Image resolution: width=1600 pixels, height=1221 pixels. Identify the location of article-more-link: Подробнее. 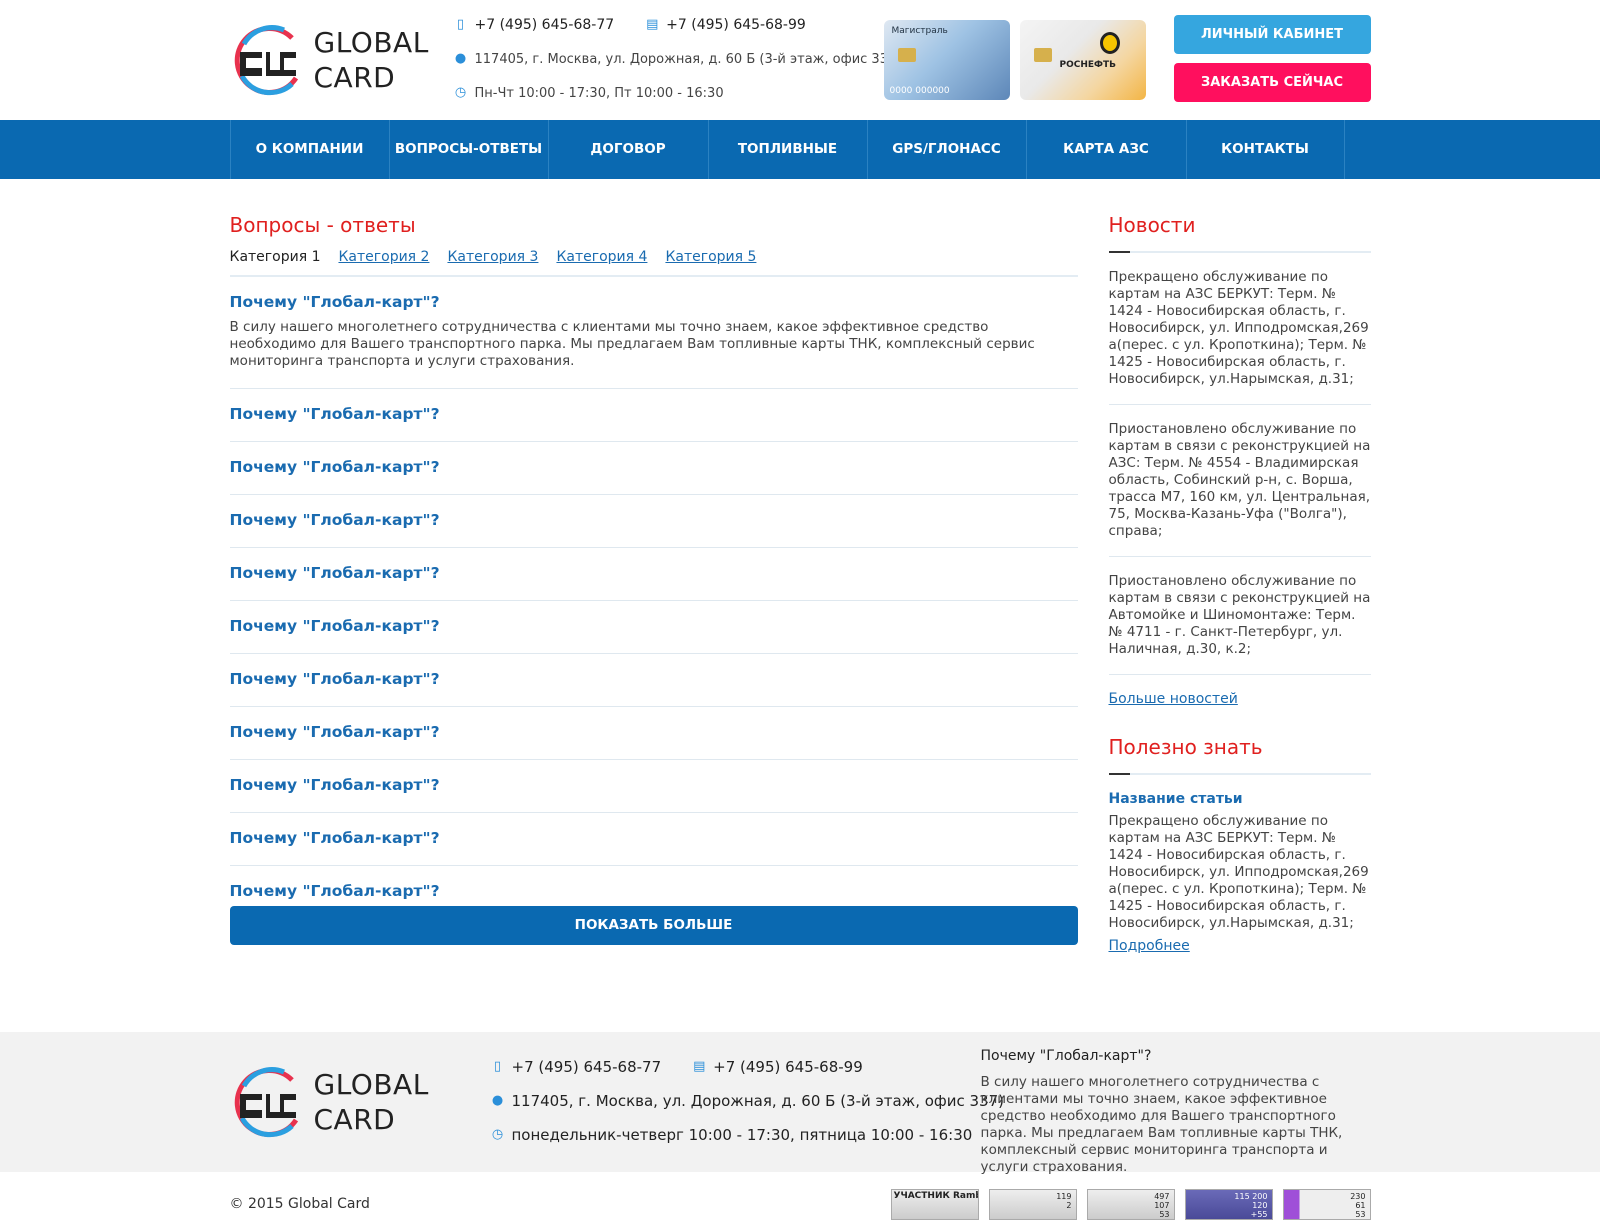
(1240, 946).